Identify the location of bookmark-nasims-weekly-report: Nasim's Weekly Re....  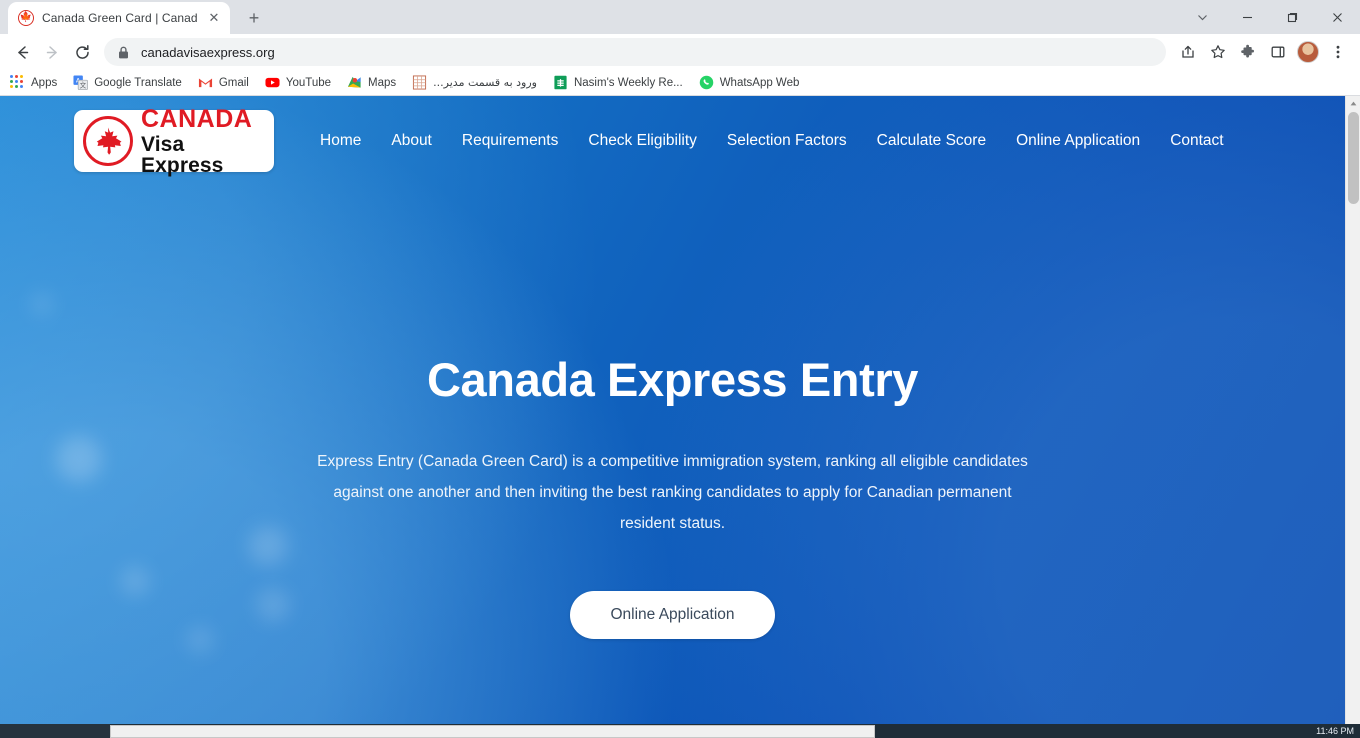
(618, 82).